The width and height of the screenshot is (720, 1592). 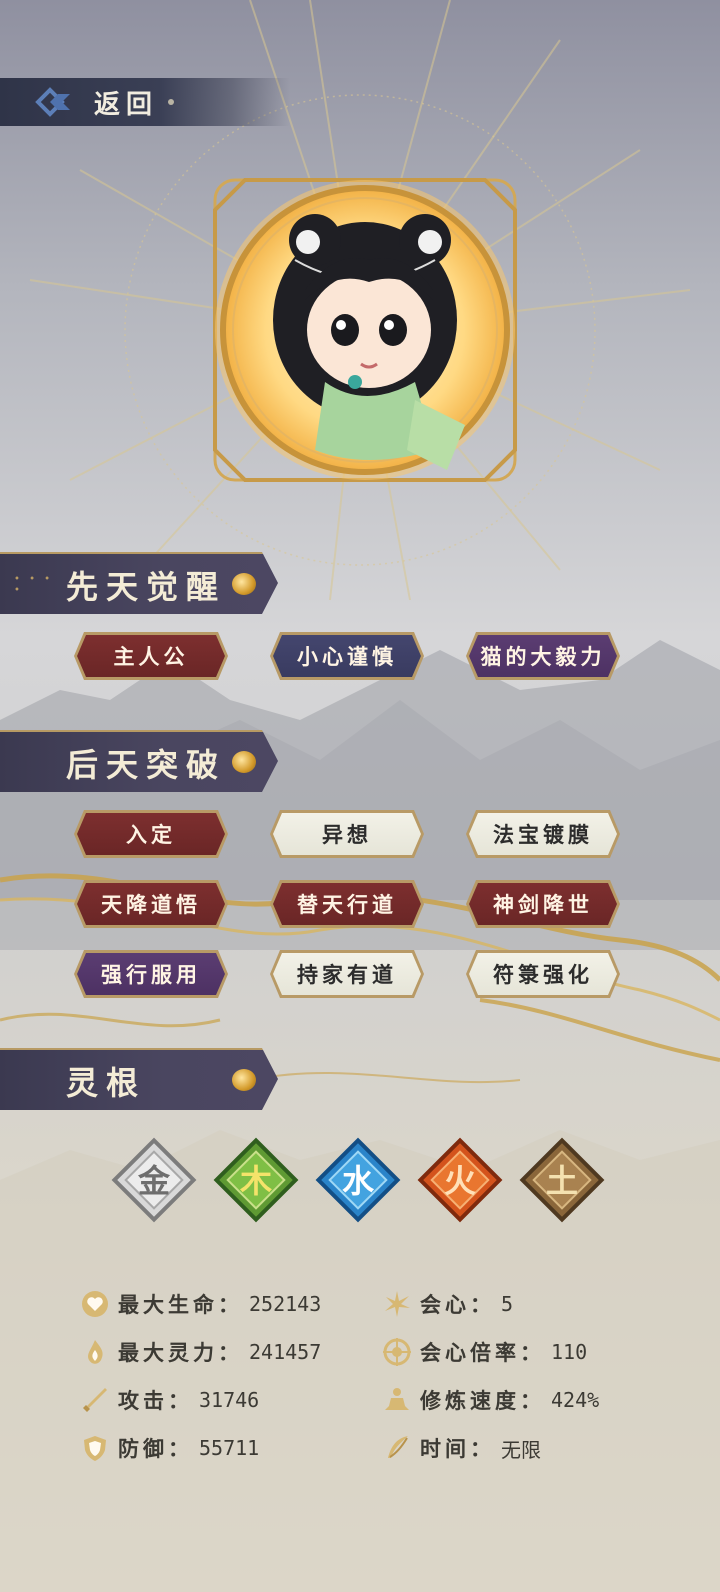 What do you see at coordinates (457, 1304) in the screenshot?
I see `stat-label: 会心：` at bounding box center [457, 1304].